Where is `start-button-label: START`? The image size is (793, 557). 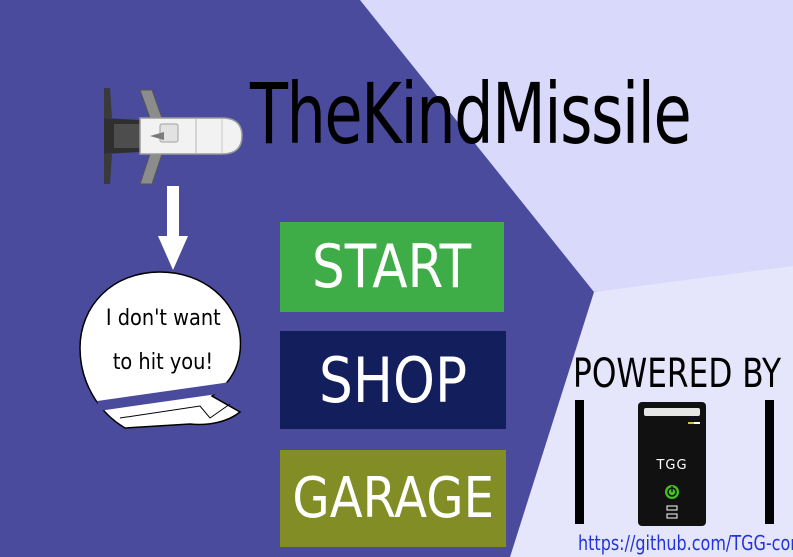 start-button-label: START is located at coordinates (392, 267).